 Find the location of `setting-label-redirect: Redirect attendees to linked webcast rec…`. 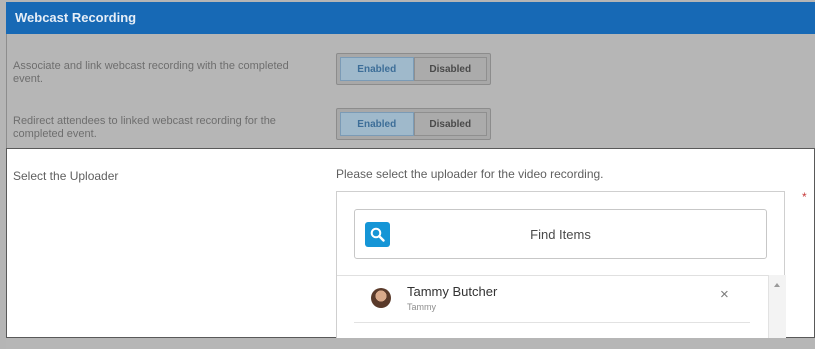

setting-label-redirect: Redirect attendees to linked webcast rec… is located at coordinates (144, 127).